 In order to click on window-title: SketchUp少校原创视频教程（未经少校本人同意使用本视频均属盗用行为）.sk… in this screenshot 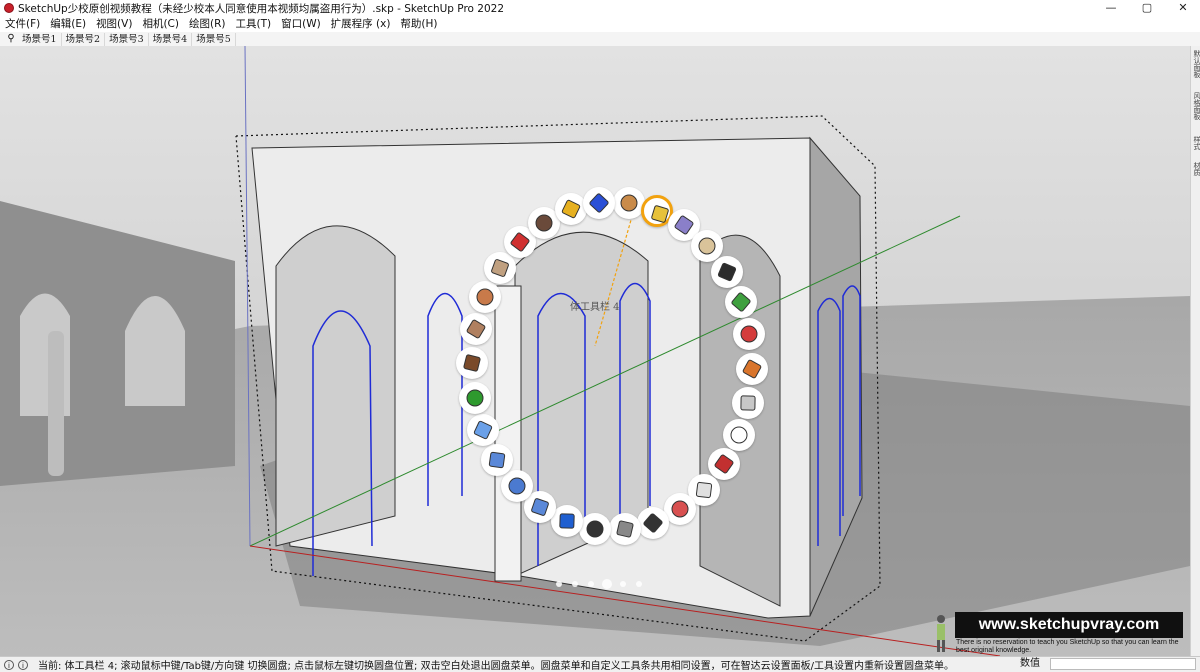, I will do `click(261, 8)`.